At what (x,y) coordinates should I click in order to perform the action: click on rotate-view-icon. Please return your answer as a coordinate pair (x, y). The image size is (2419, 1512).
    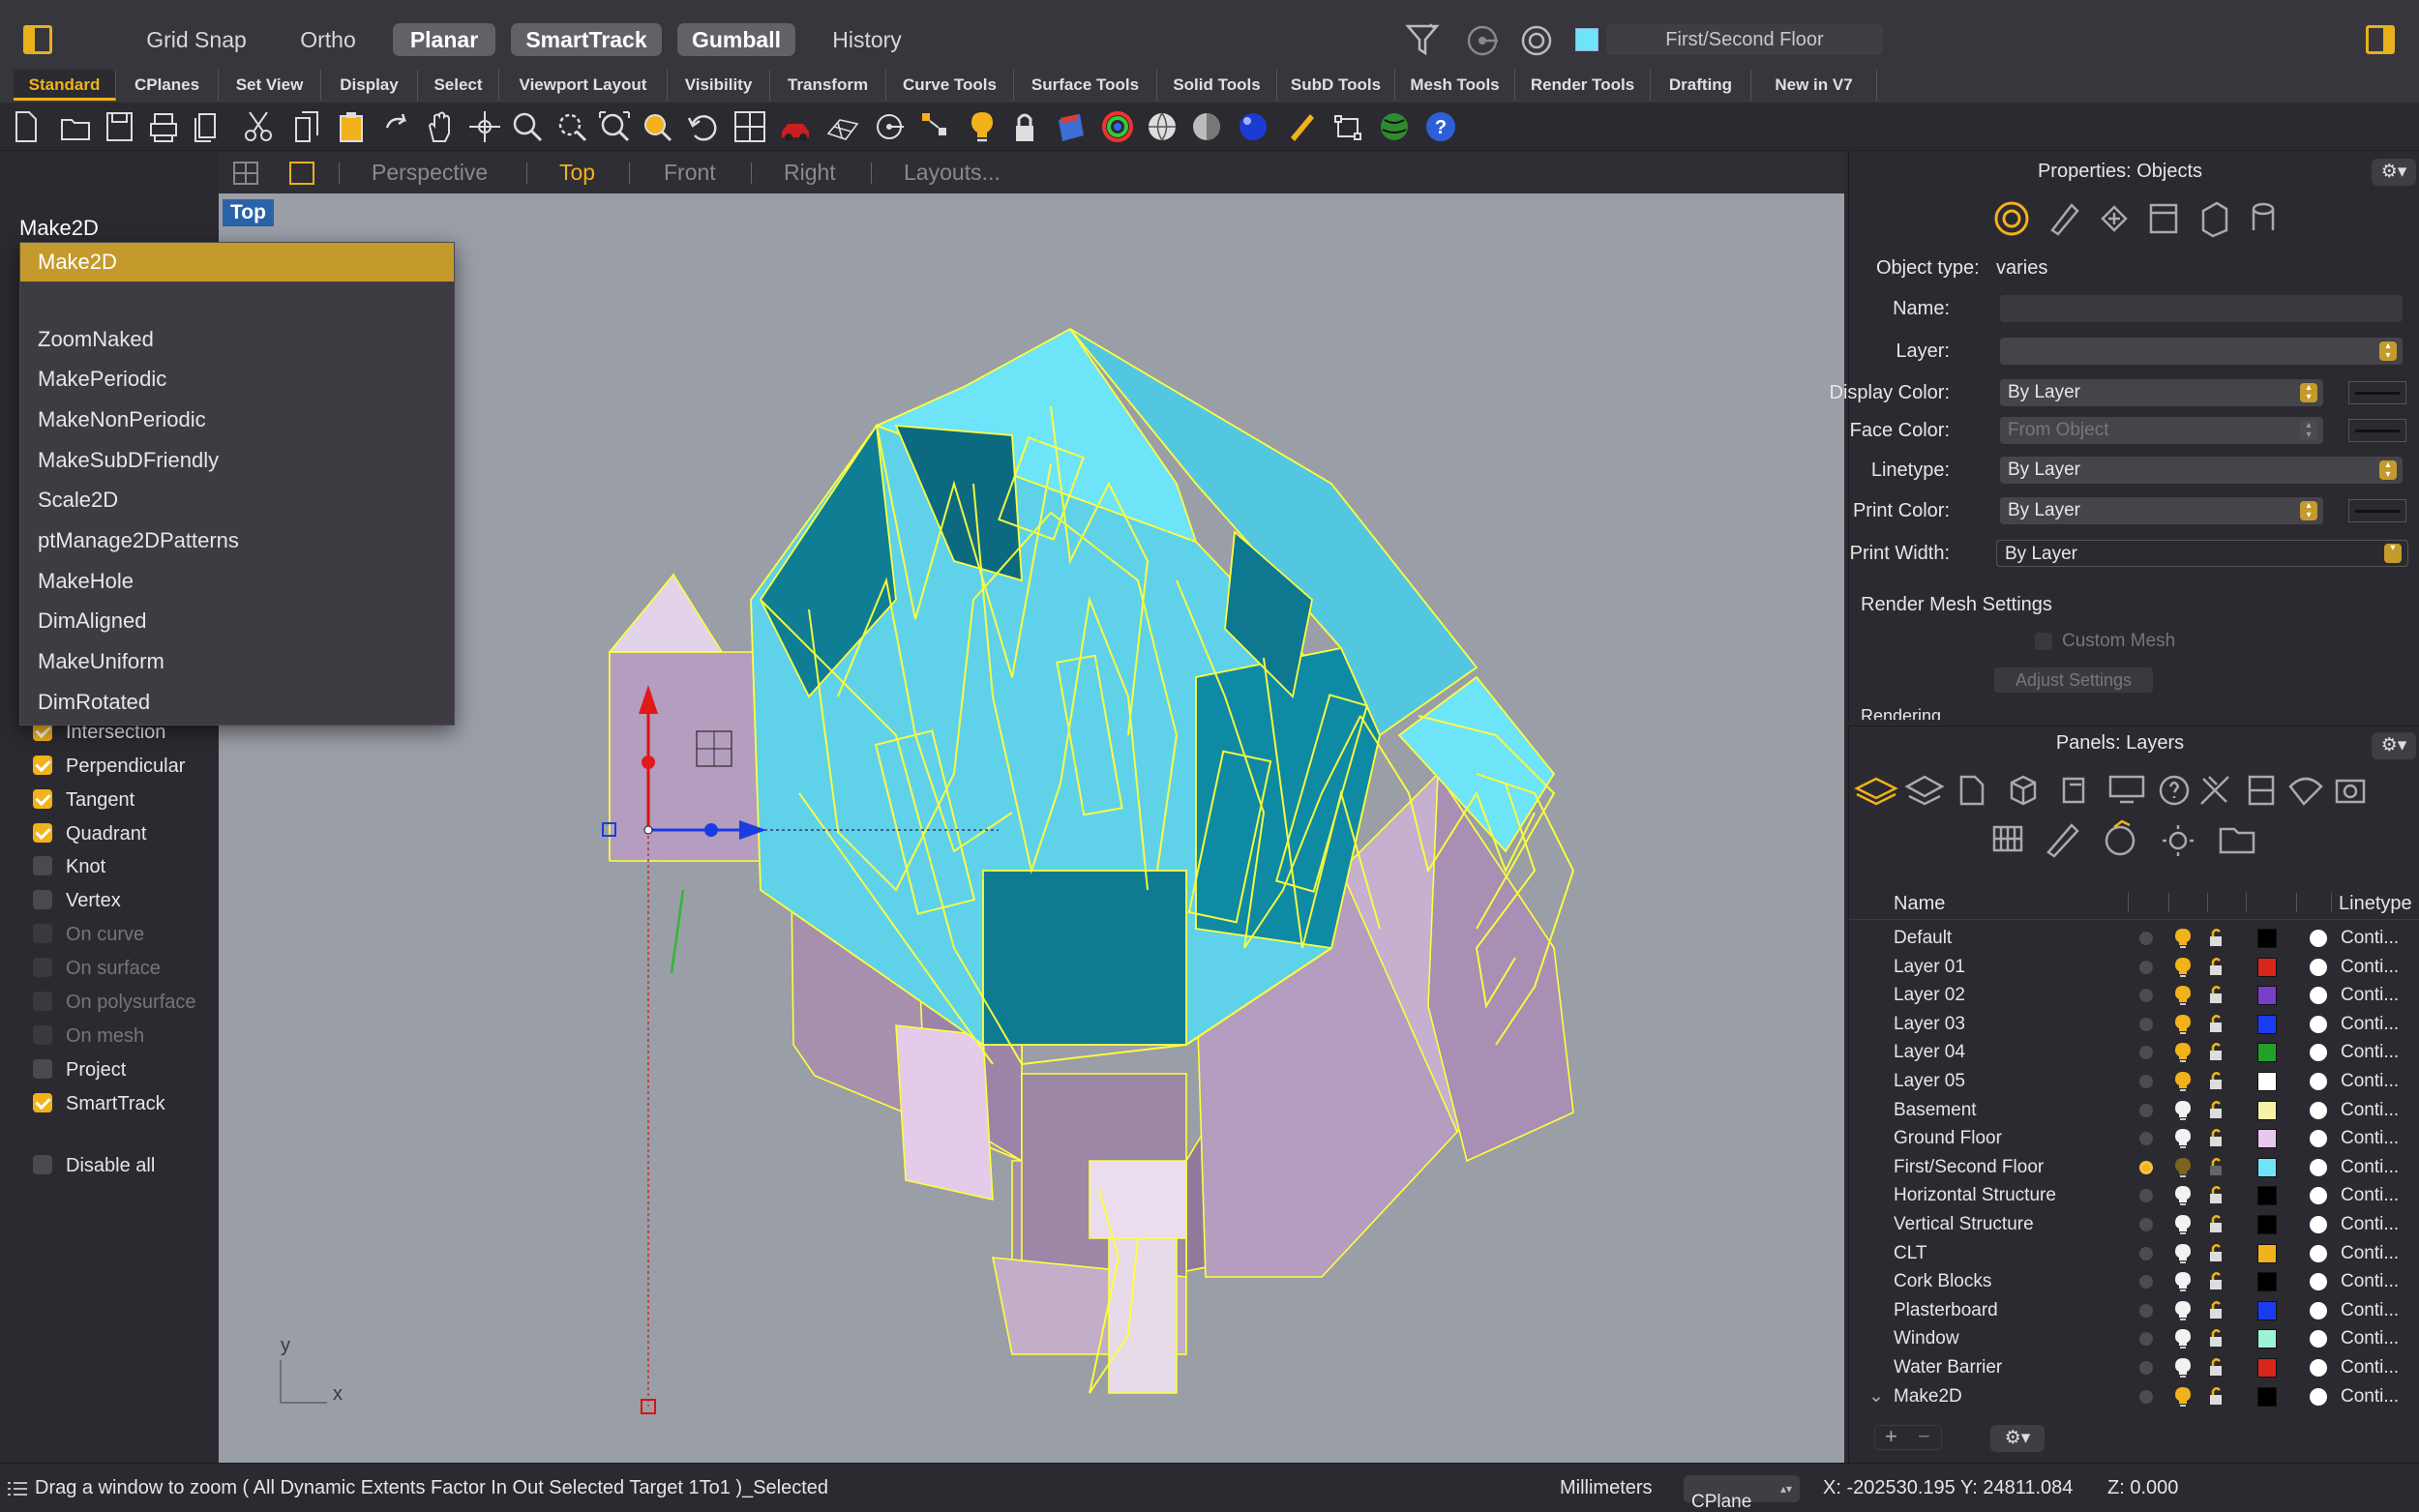
    Looking at the image, I should click on (485, 127).